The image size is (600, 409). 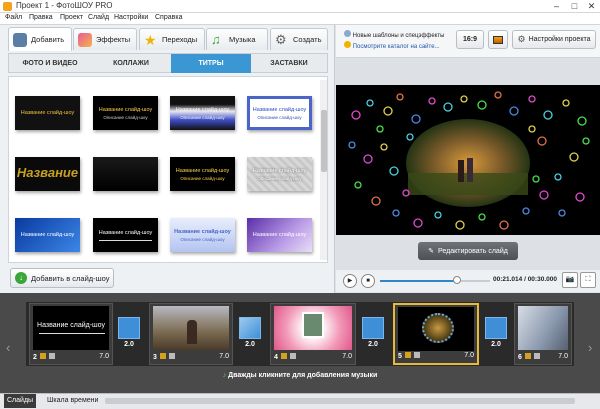 I want to click on window-title: Проект 1 - ФотоШОУ PRO, so click(x=64, y=5).